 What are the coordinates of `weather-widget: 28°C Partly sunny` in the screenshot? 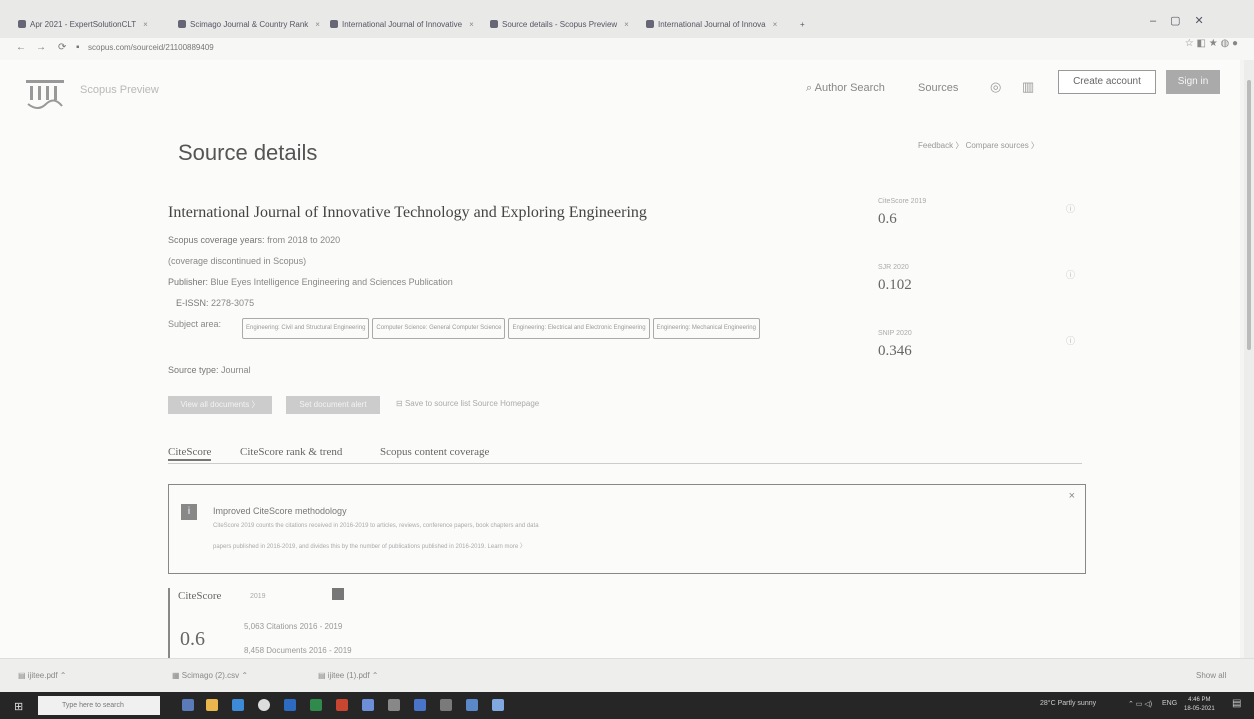 It's located at (1068, 703).